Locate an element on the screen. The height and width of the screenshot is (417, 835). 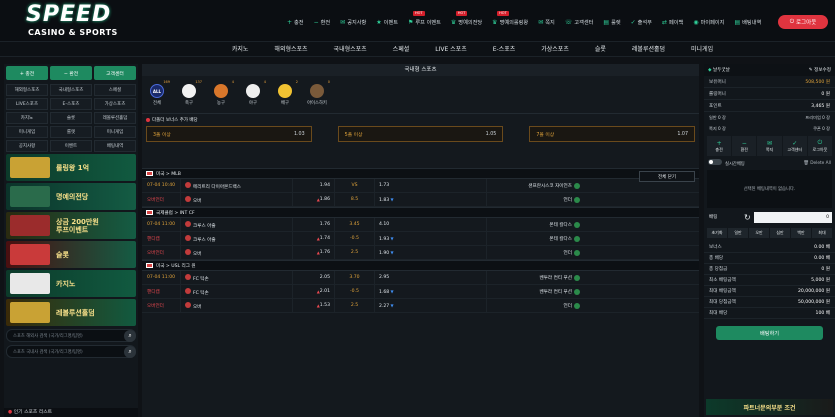
edit-profile-link: ✎ 정보수정 is located at coordinates (820, 70).